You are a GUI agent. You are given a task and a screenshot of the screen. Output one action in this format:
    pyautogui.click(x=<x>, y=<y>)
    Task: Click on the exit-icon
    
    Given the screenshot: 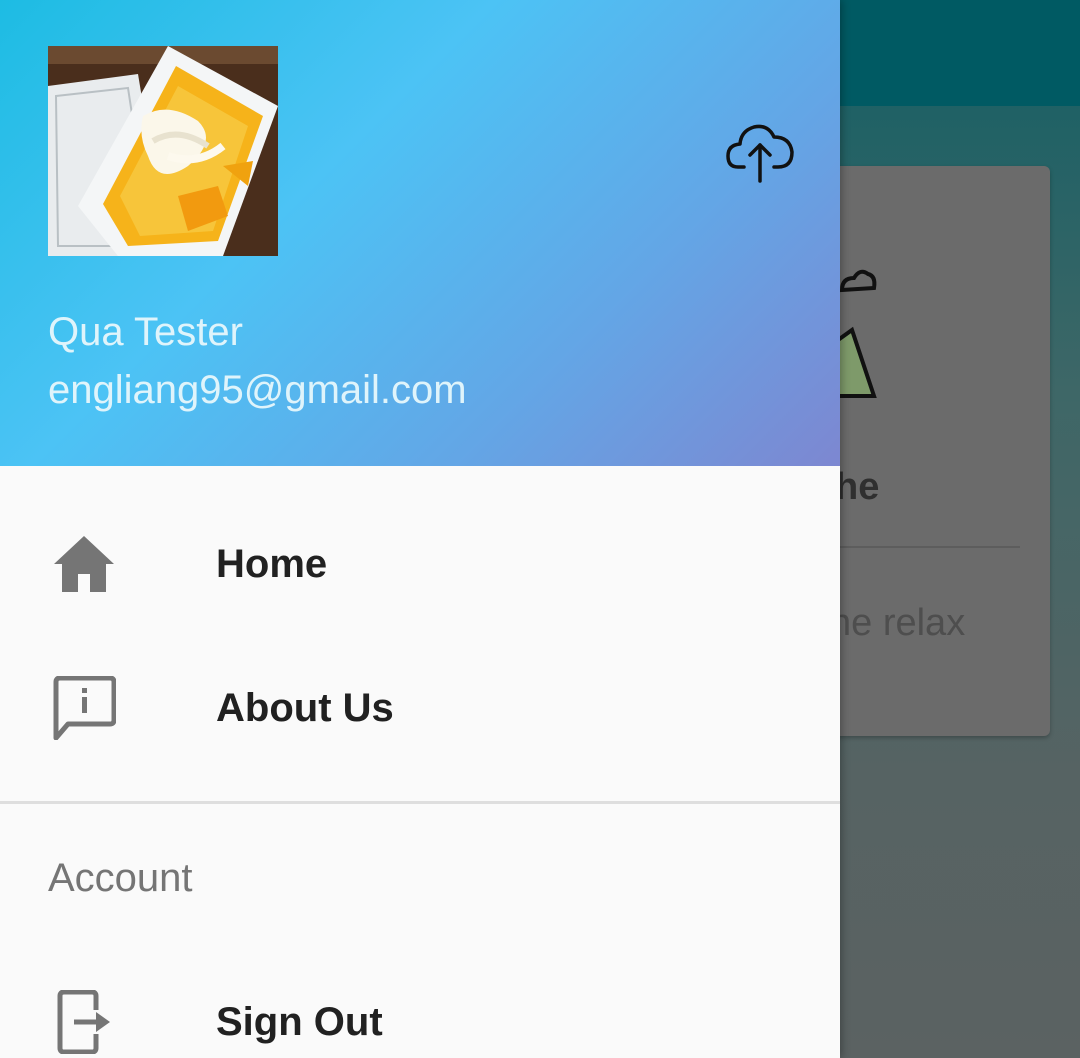 What is the action you would take?
    pyautogui.click(x=84, y=1022)
    